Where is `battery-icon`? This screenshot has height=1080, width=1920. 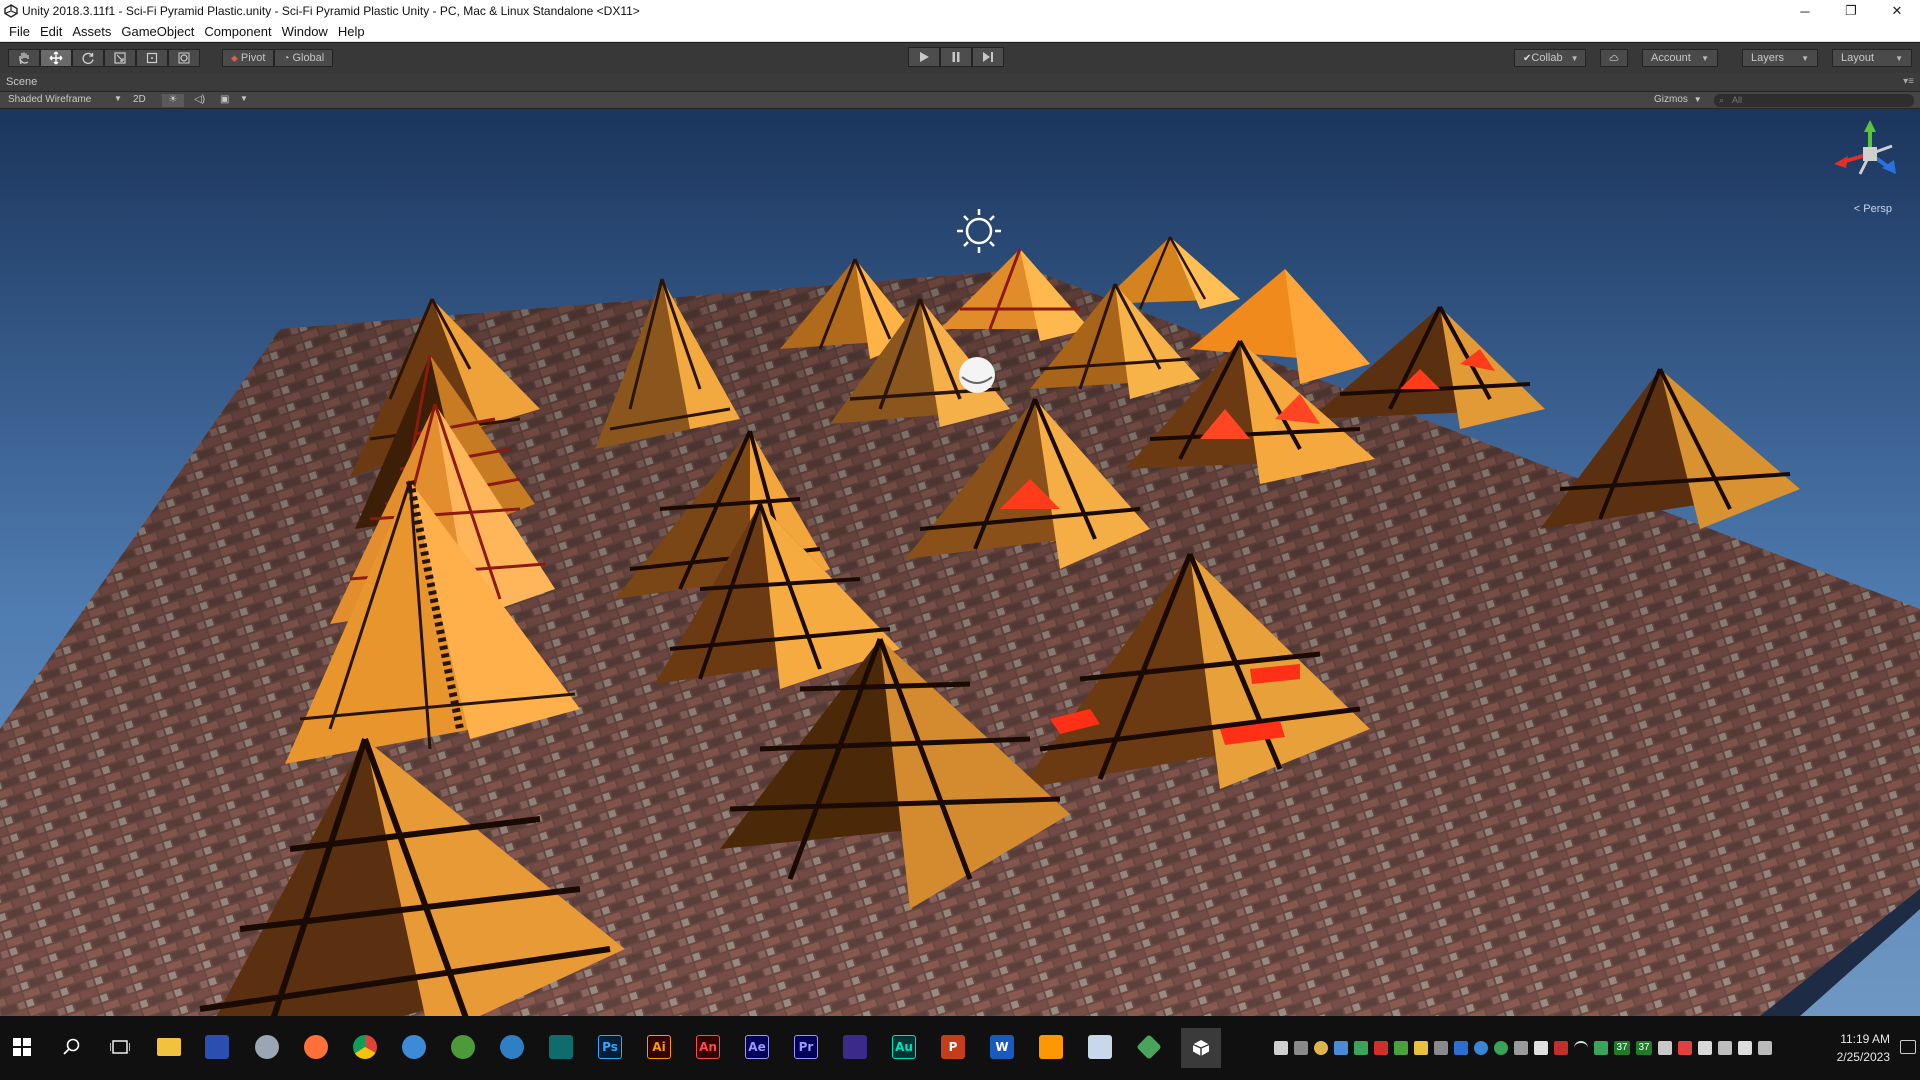 battery-icon is located at coordinates (1745, 1048).